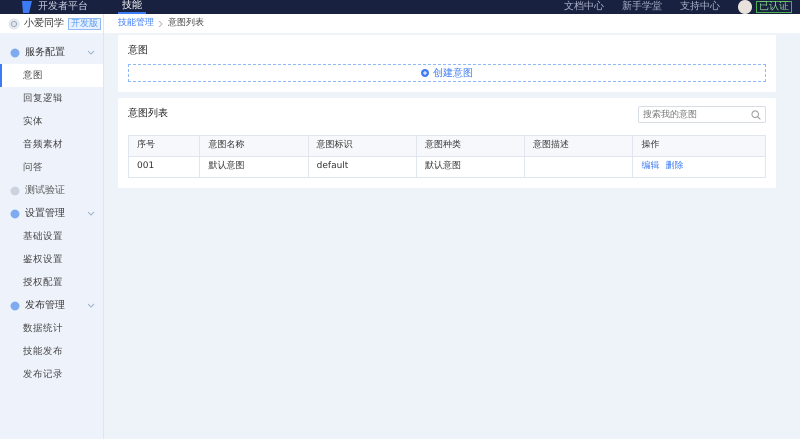 Image resolution: width=800 pixels, height=439 pixels. Describe the element at coordinates (254, 146) in the screenshot. I see `column-header: 意图名称` at that location.